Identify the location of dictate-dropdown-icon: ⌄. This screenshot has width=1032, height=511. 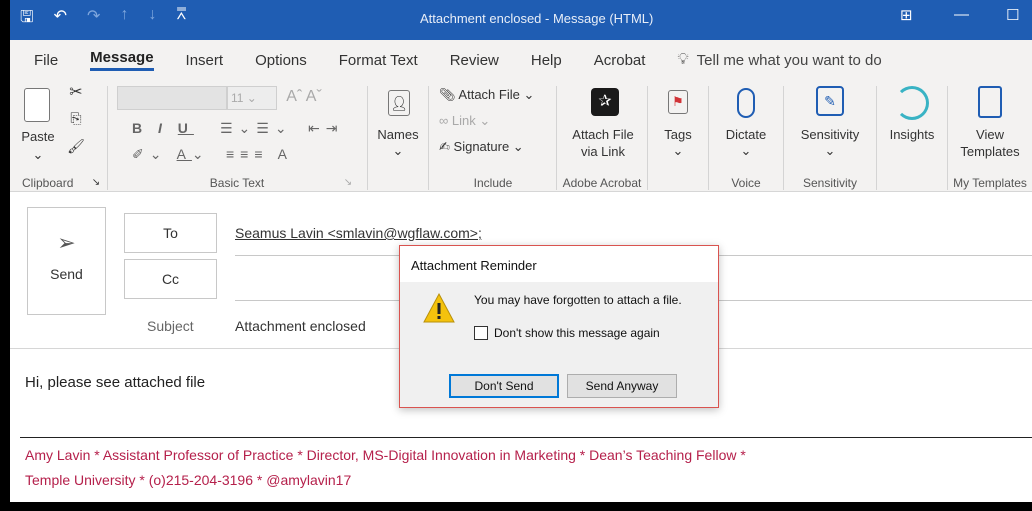
(746, 150).